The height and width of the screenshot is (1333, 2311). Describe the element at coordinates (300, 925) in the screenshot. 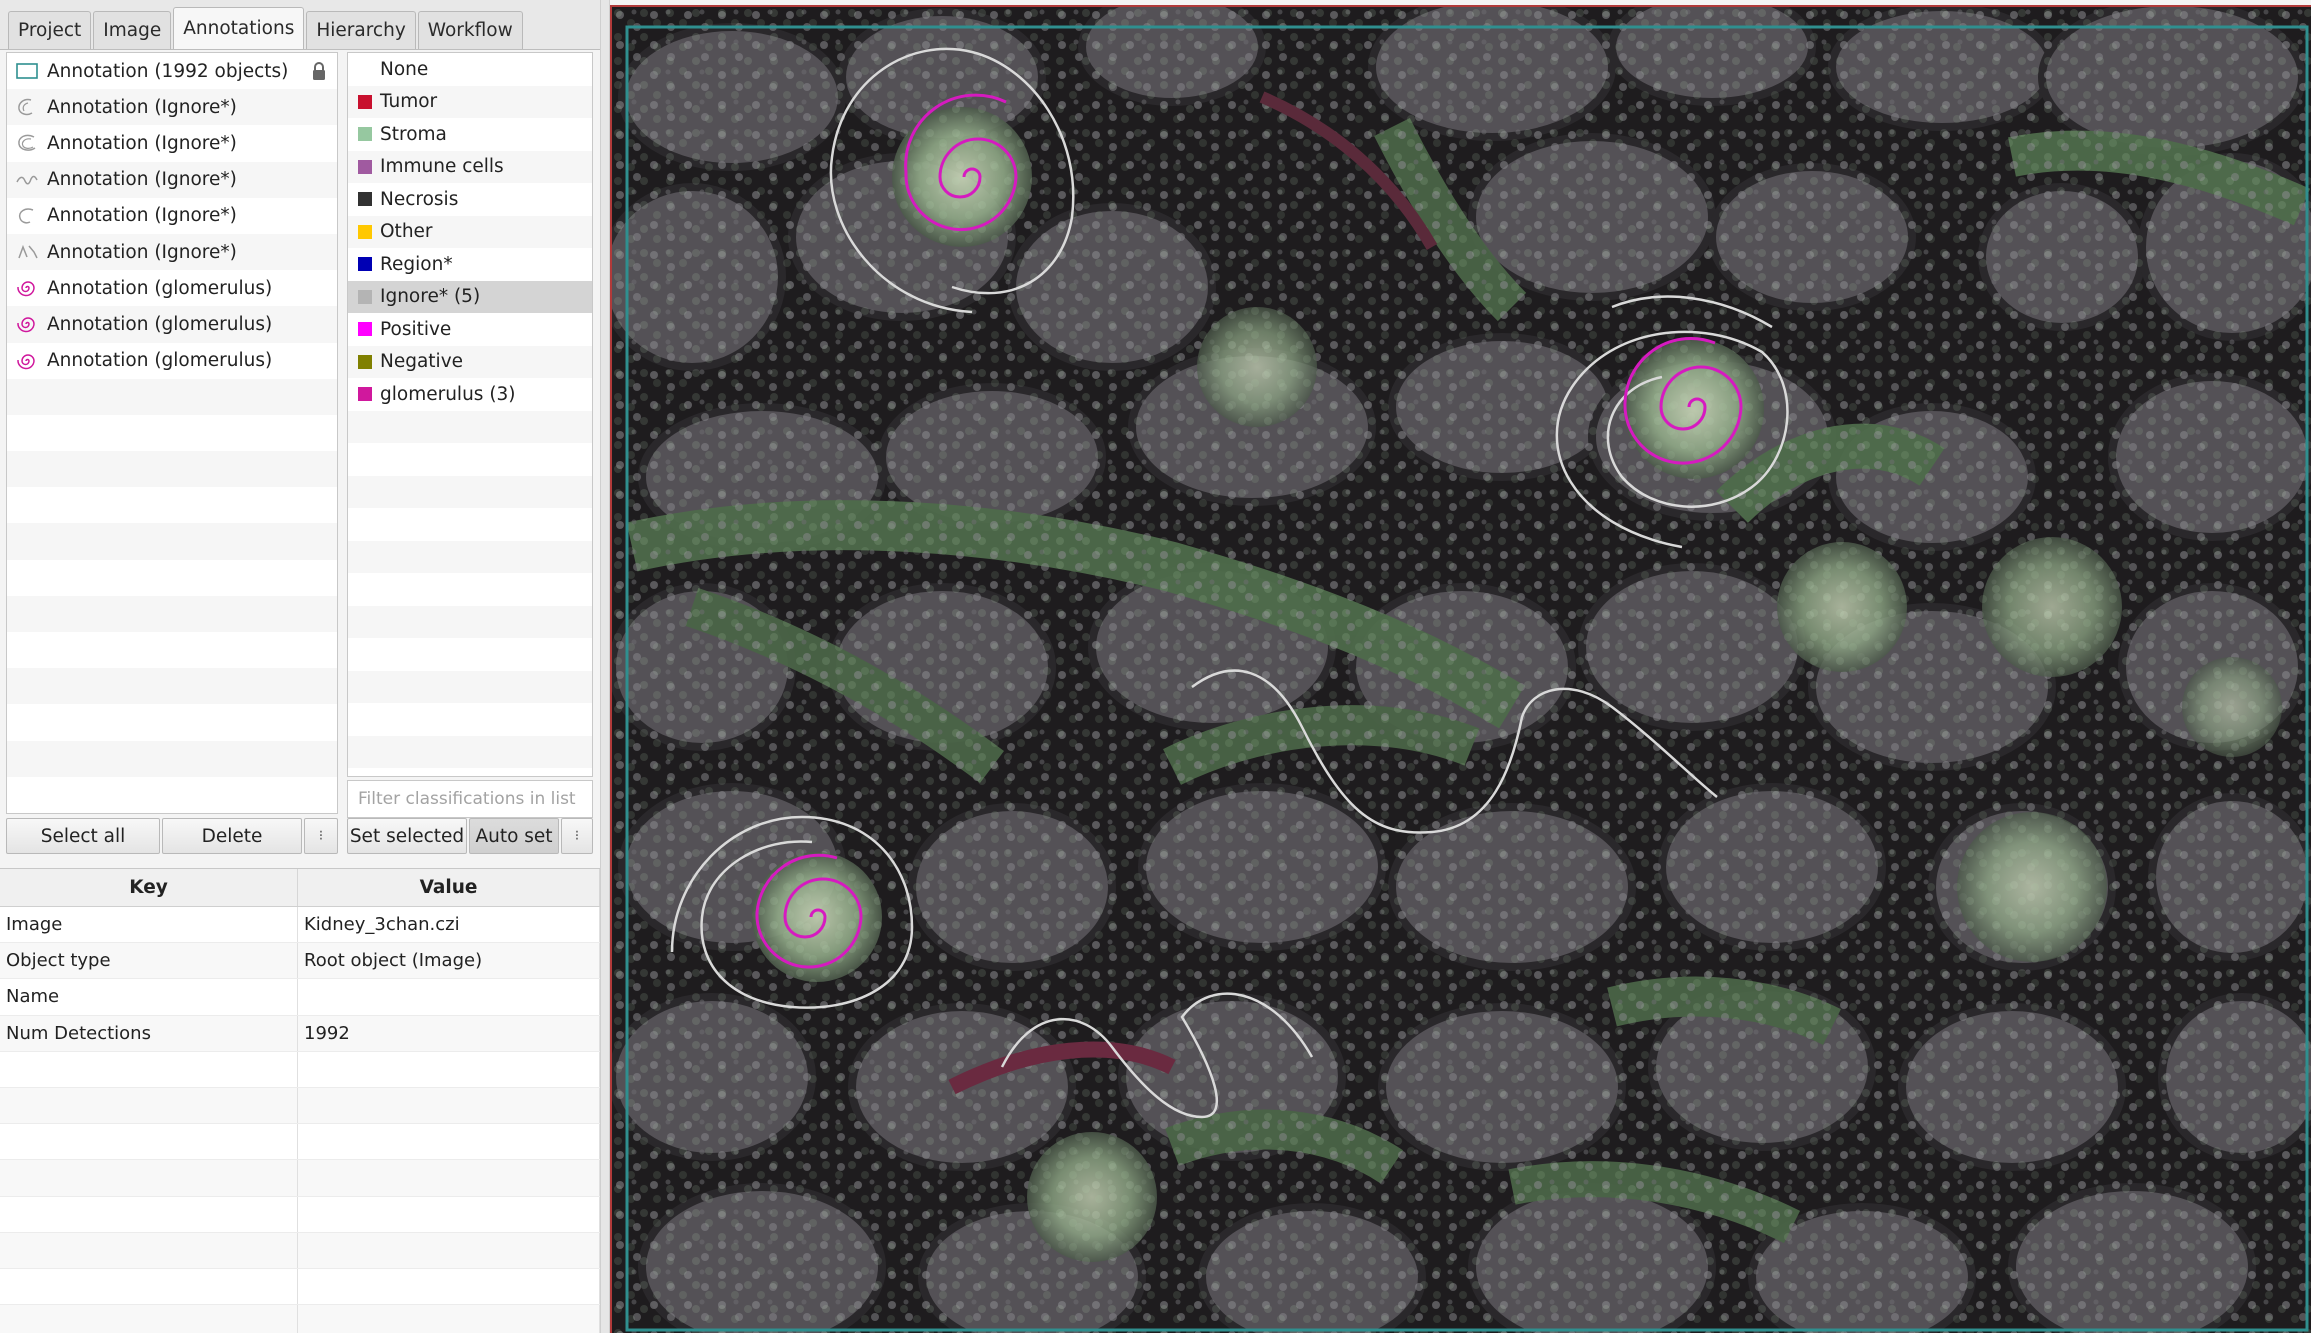

I see `table-row: Image Kidney_3chan.czi` at that location.